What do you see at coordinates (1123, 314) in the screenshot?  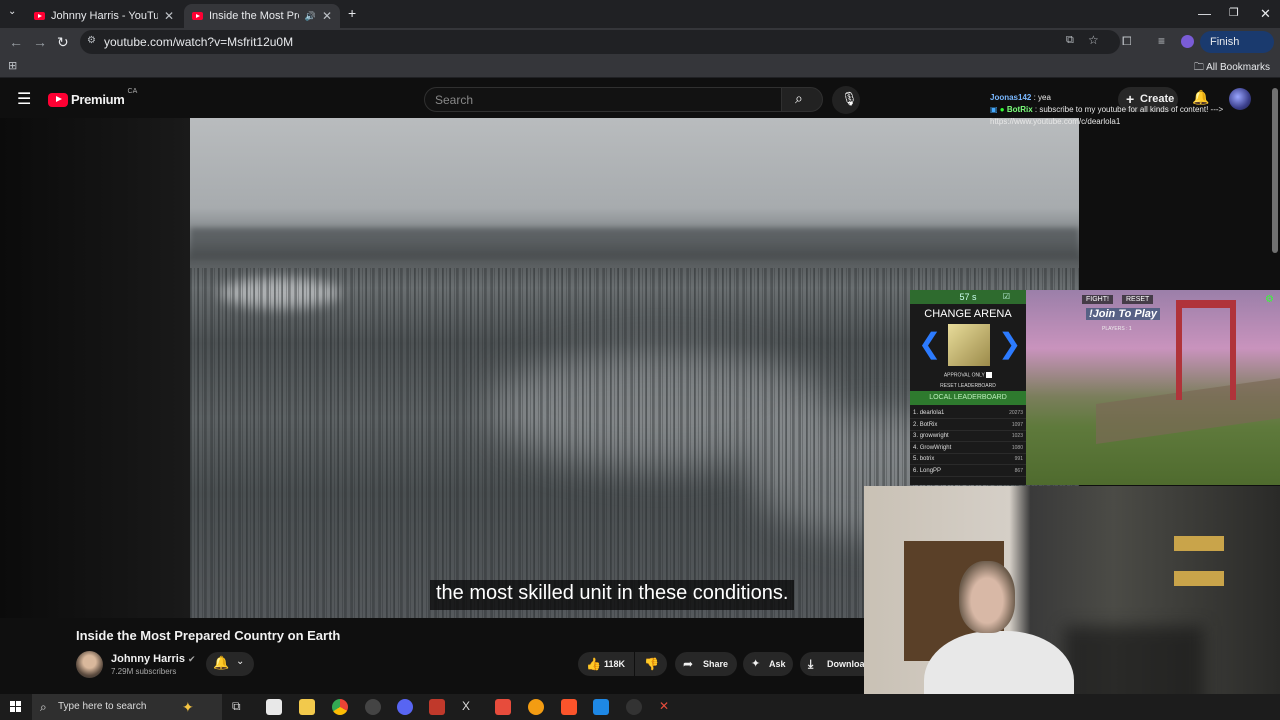 I see `join-to-play-label: !Join To Play` at bounding box center [1123, 314].